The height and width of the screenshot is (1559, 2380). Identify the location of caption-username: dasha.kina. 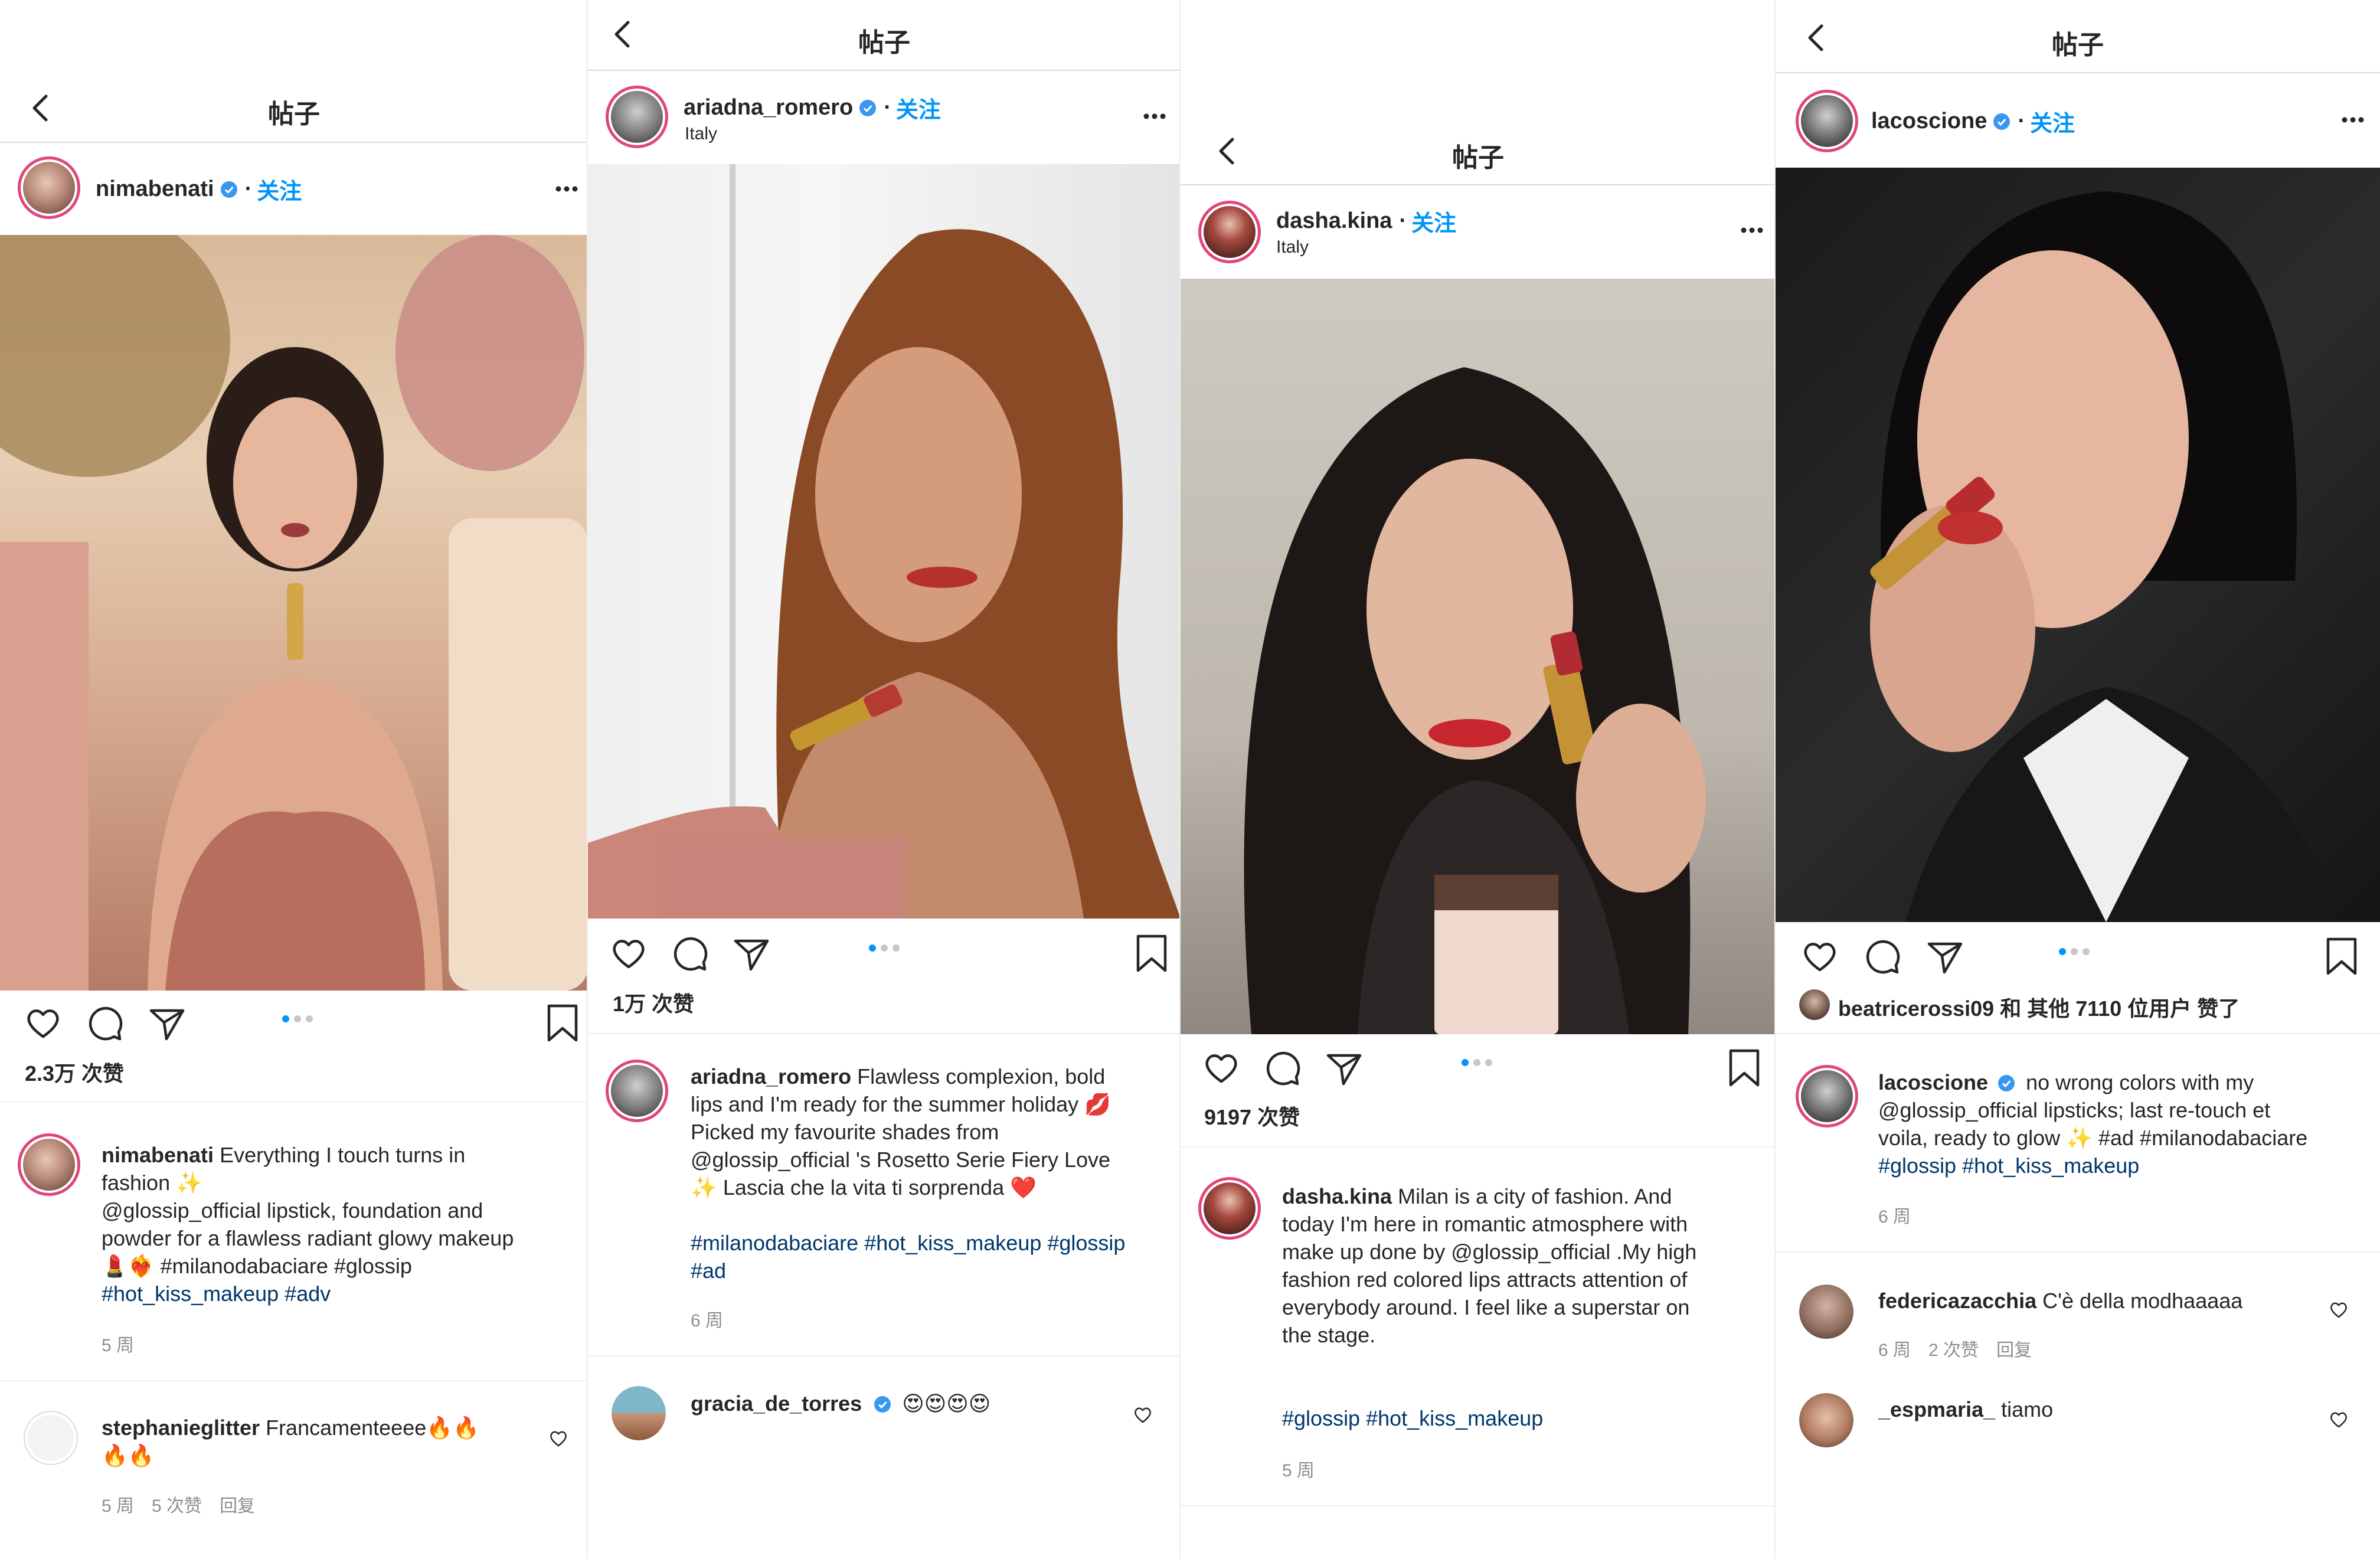
(1337, 1196).